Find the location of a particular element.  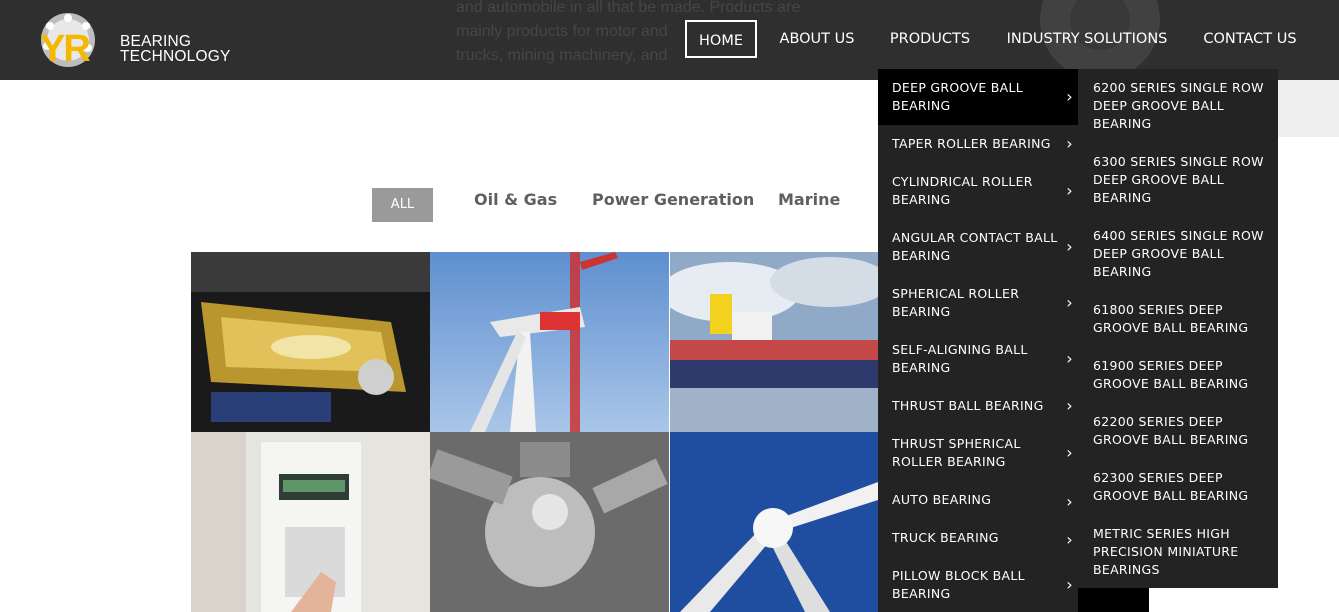

vacuum-chamber-image is located at coordinates (549, 522).